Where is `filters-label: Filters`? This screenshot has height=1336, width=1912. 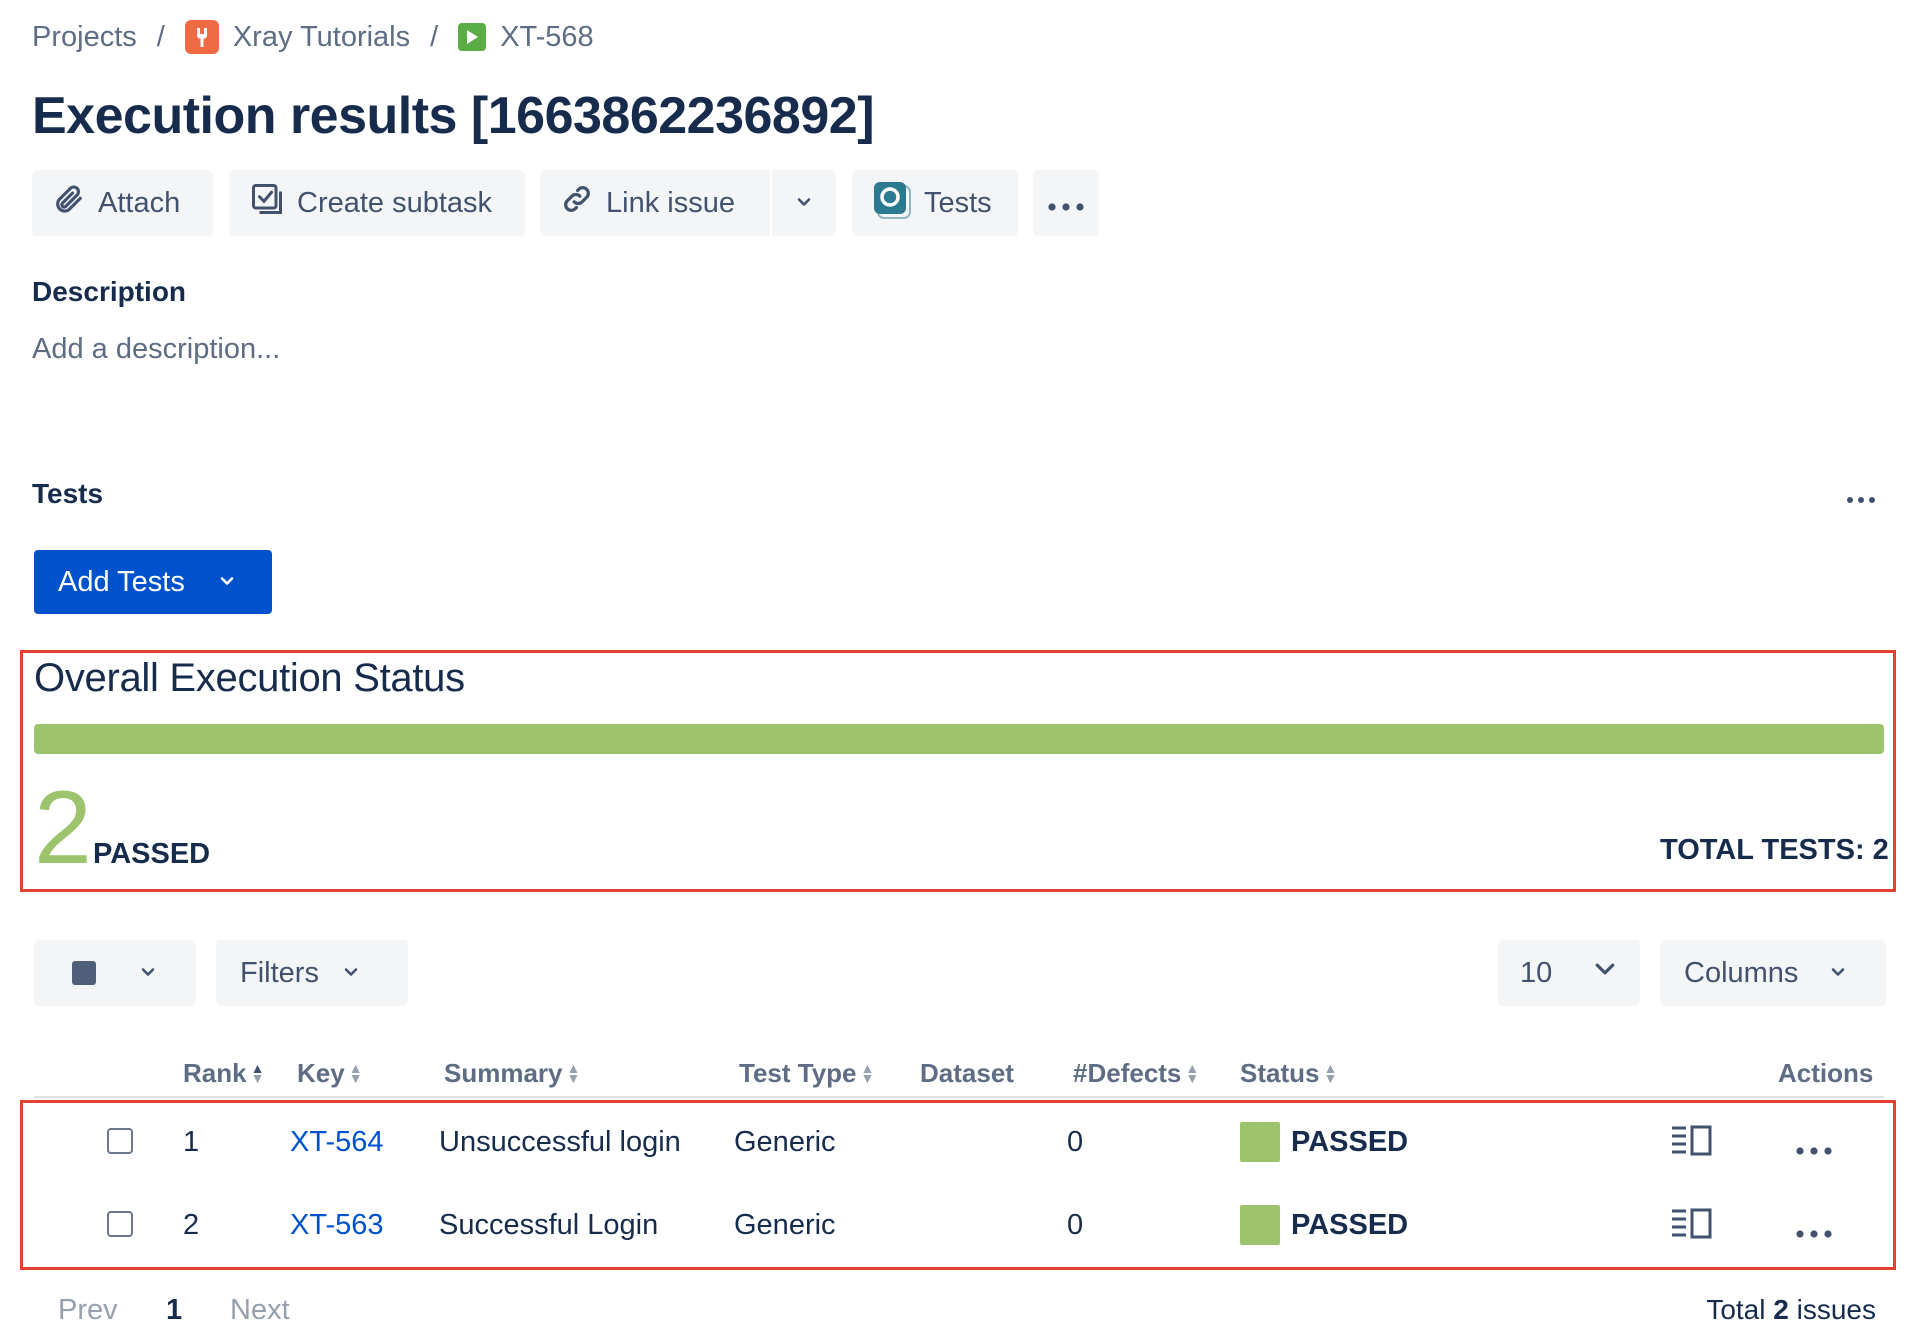 filters-label: Filters is located at coordinates (279, 972).